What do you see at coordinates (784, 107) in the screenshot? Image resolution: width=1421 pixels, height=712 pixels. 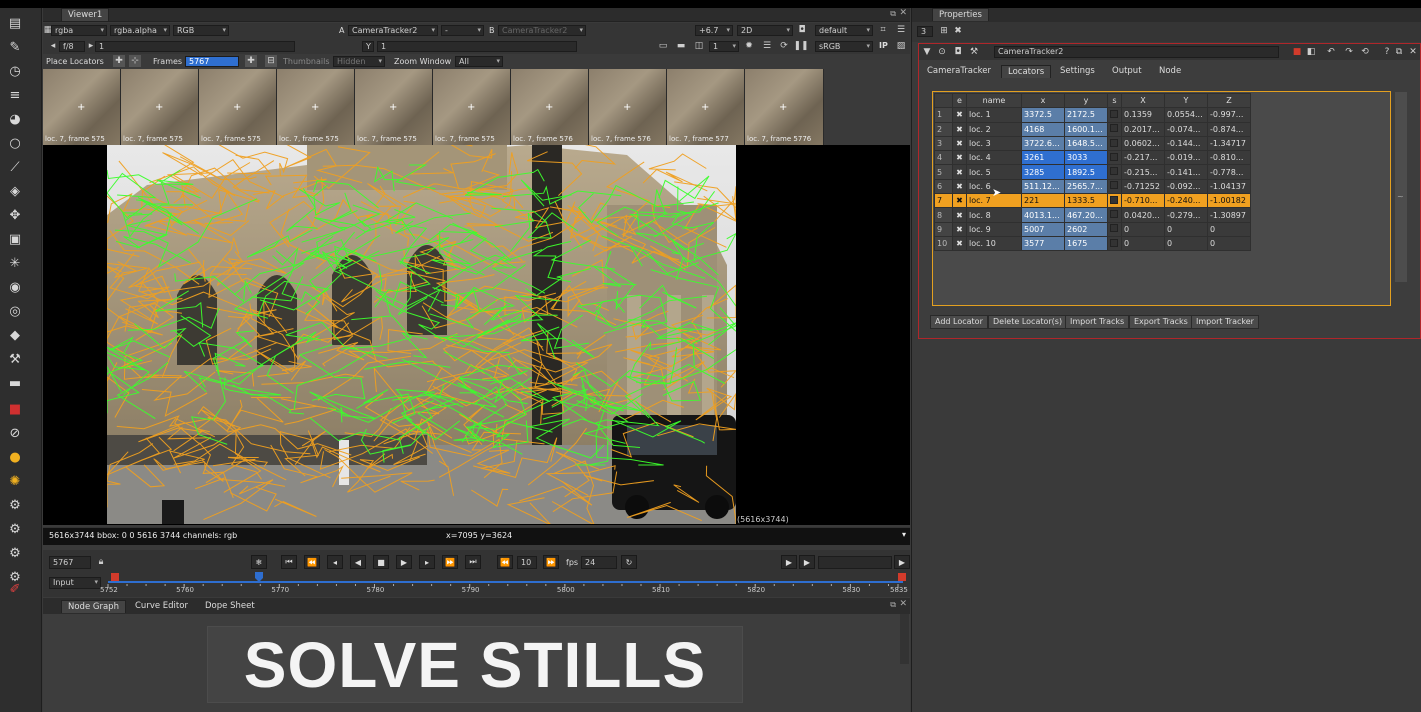 I see `locator-thumbnail: + loc. 7, frame 5776` at bounding box center [784, 107].